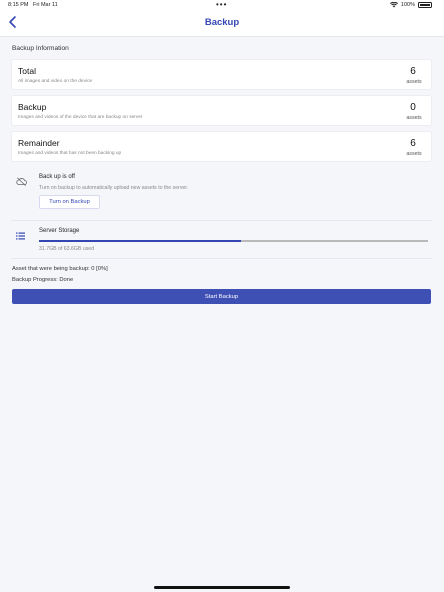 This screenshot has width=444, height=592. What do you see at coordinates (57, 177) in the screenshot?
I see `backup-status-title: Back up is off` at bounding box center [57, 177].